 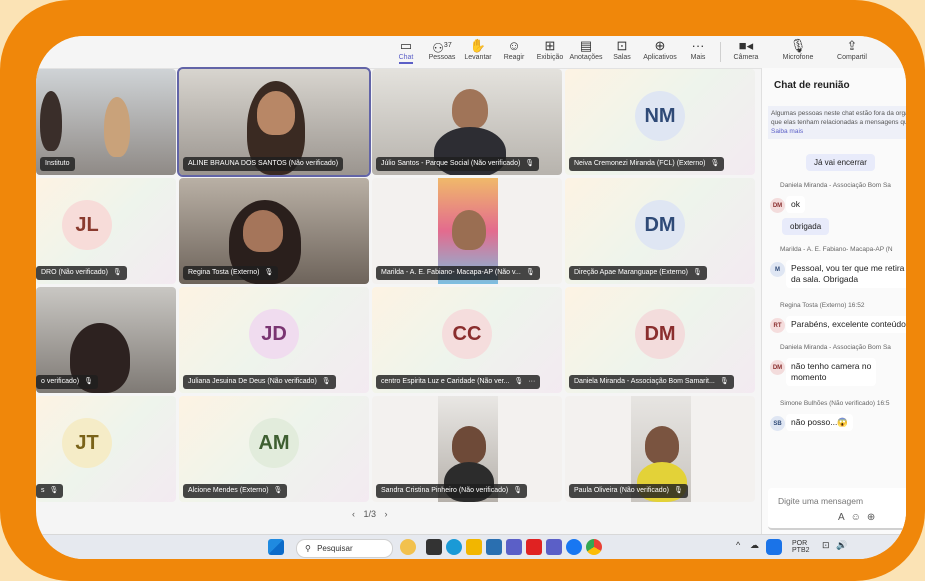 What do you see at coordinates (467, 334) in the screenshot?
I see `participant-avatar: CC` at bounding box center [467, 334].